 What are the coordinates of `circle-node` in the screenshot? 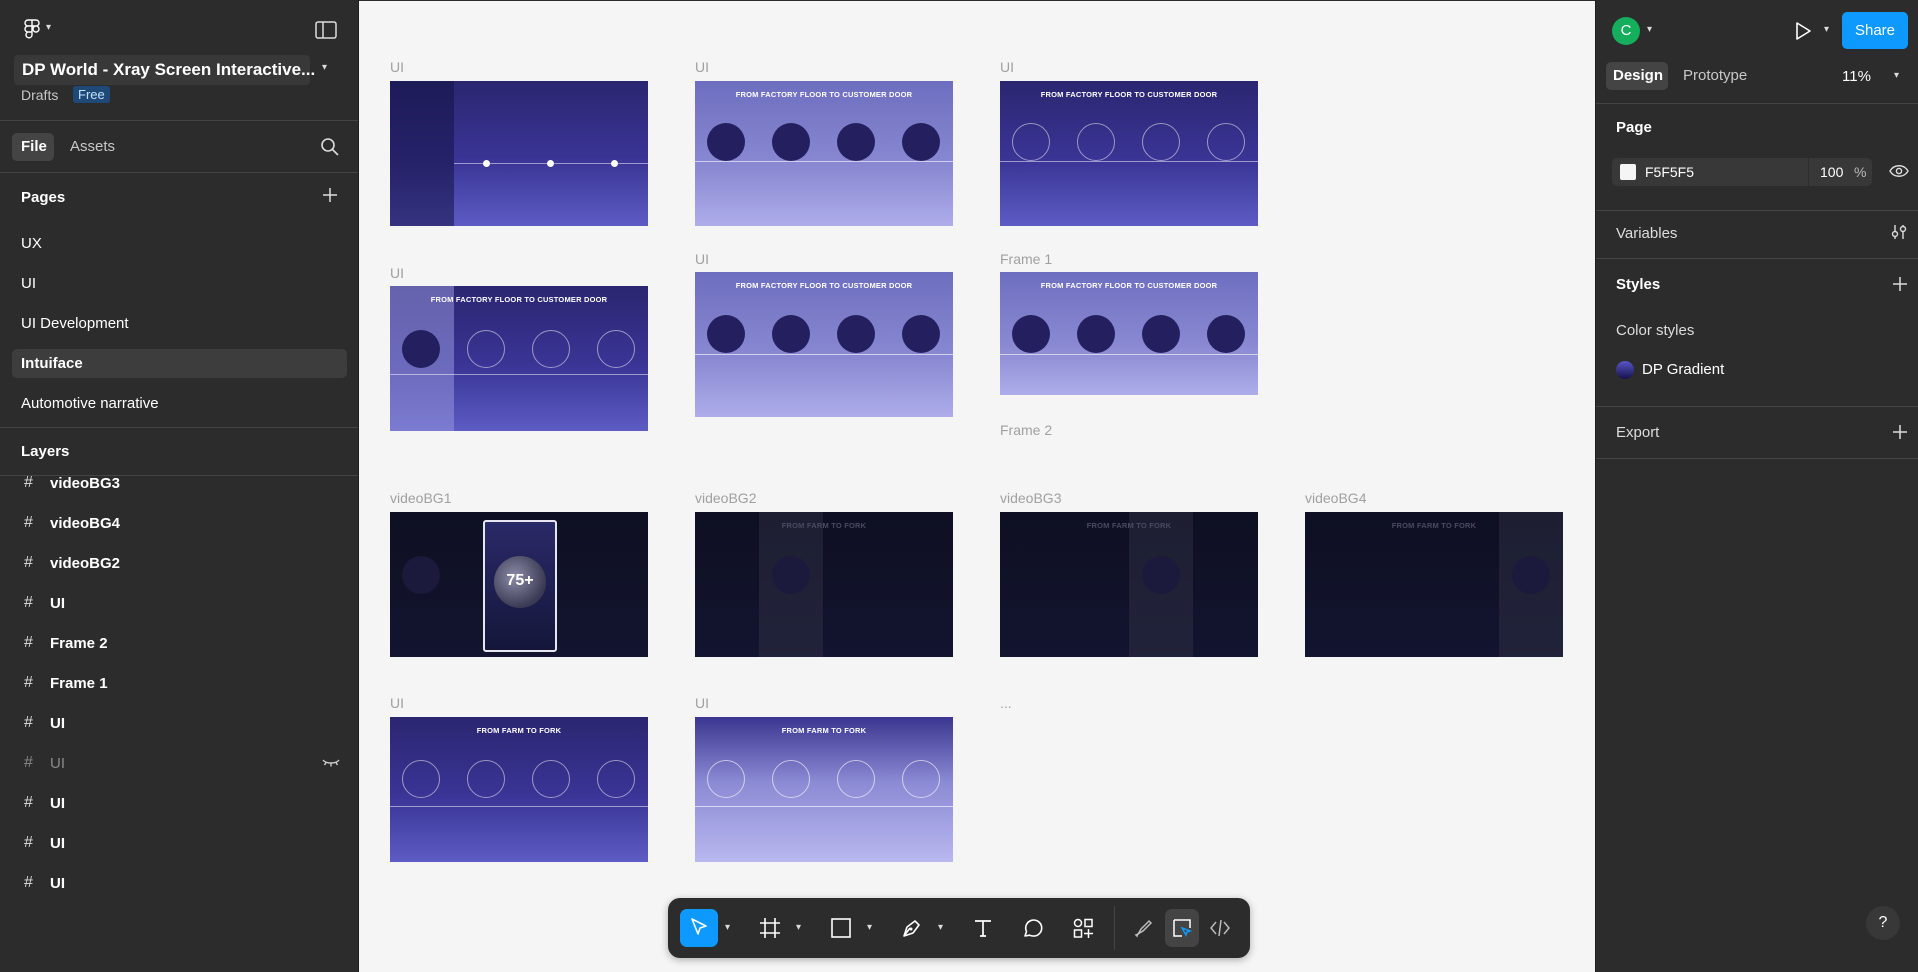 It's located at (921, 142).